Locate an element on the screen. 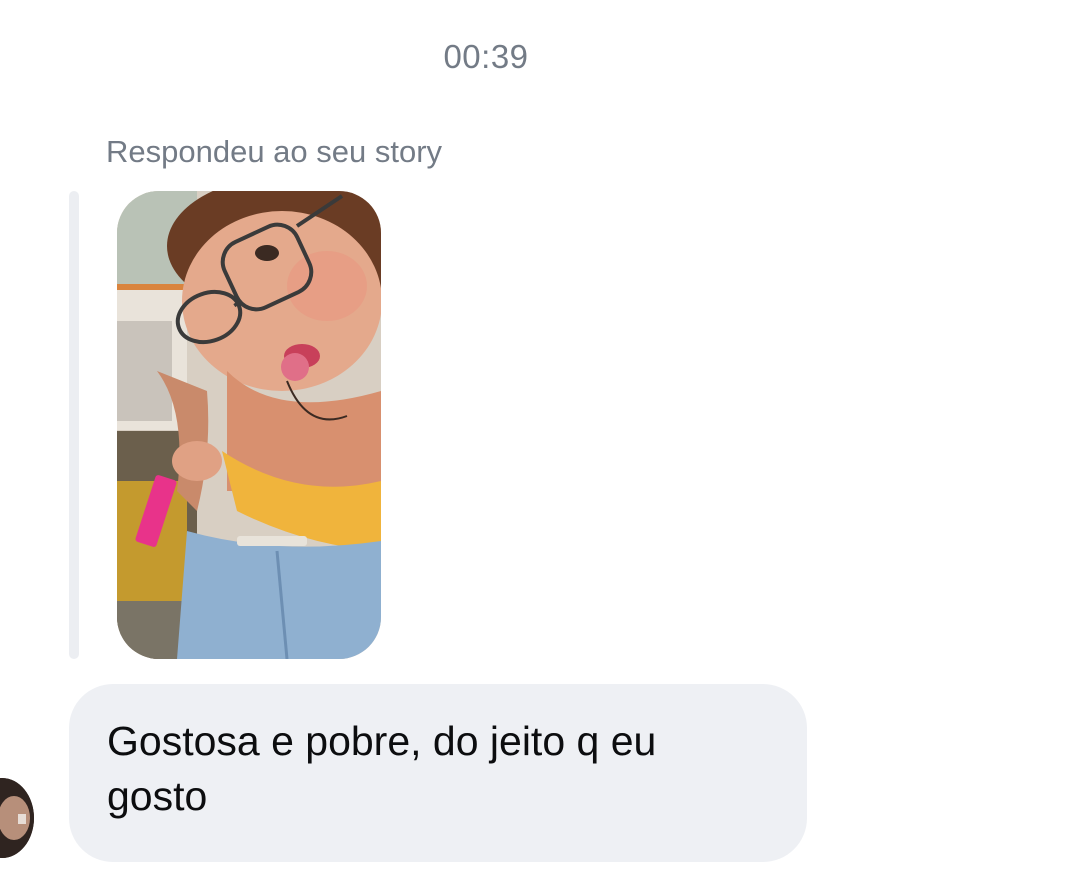  avatar-photo-illustration is located at coordinates (17, 818).